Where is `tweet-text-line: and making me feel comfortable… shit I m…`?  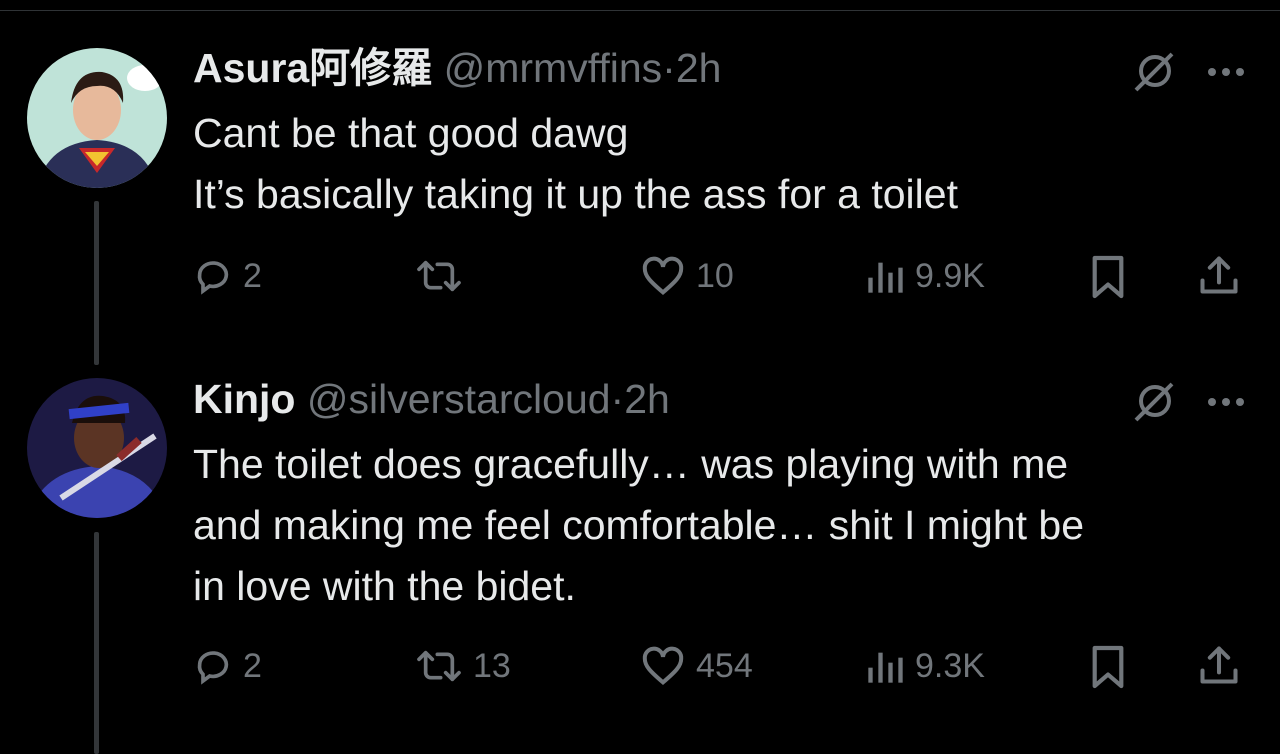
tweet-text-line: and making me feel comfortable… shit I m… is located at coordinates (639, 525).